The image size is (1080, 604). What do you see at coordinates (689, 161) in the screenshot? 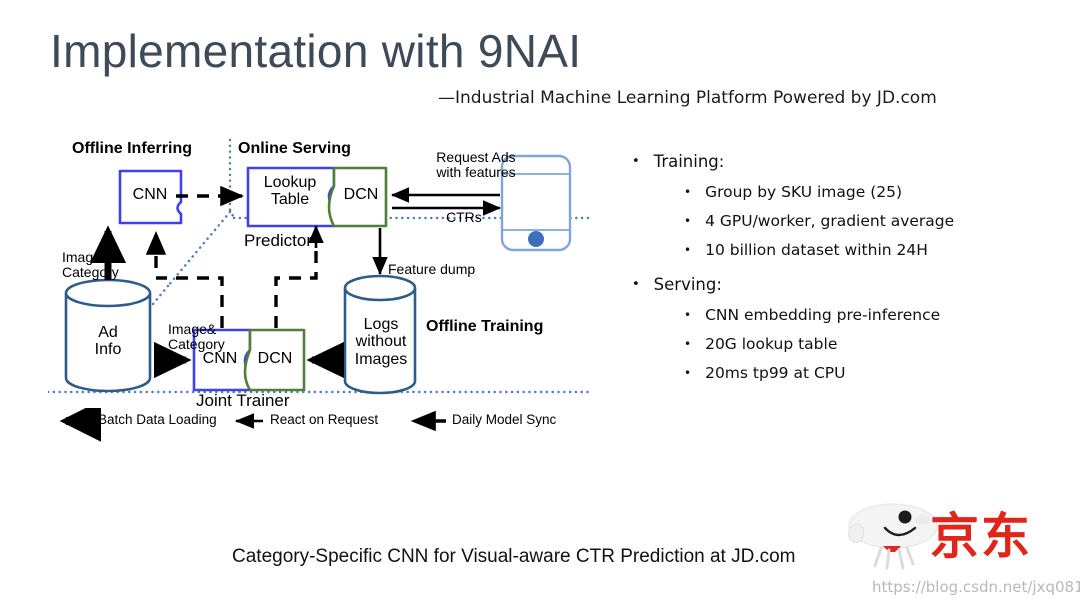
I see `bullet-label-training: Training:` at bounding box center [689, 161].